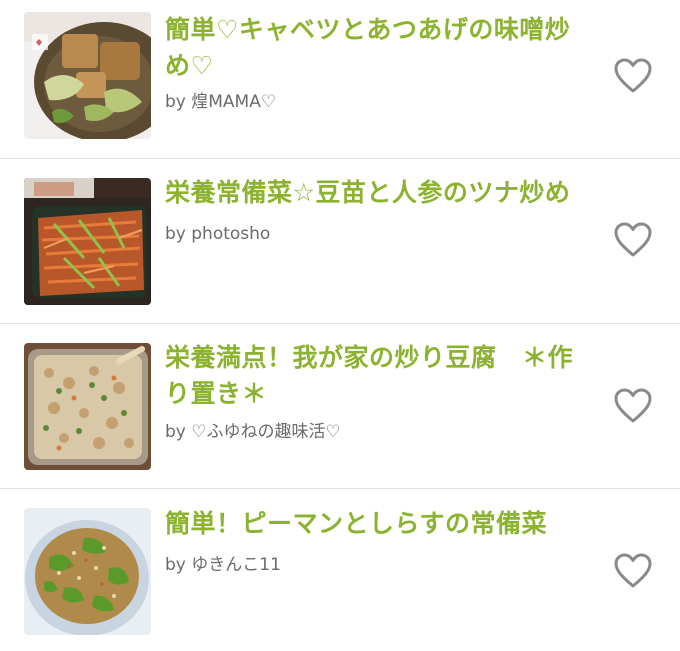  What do you see at coordinates (380, 524) in the screenshot?
I see `recipe-title: 簡単！ピーマンとしらすの常備菜` at bounding box center [380, 524].